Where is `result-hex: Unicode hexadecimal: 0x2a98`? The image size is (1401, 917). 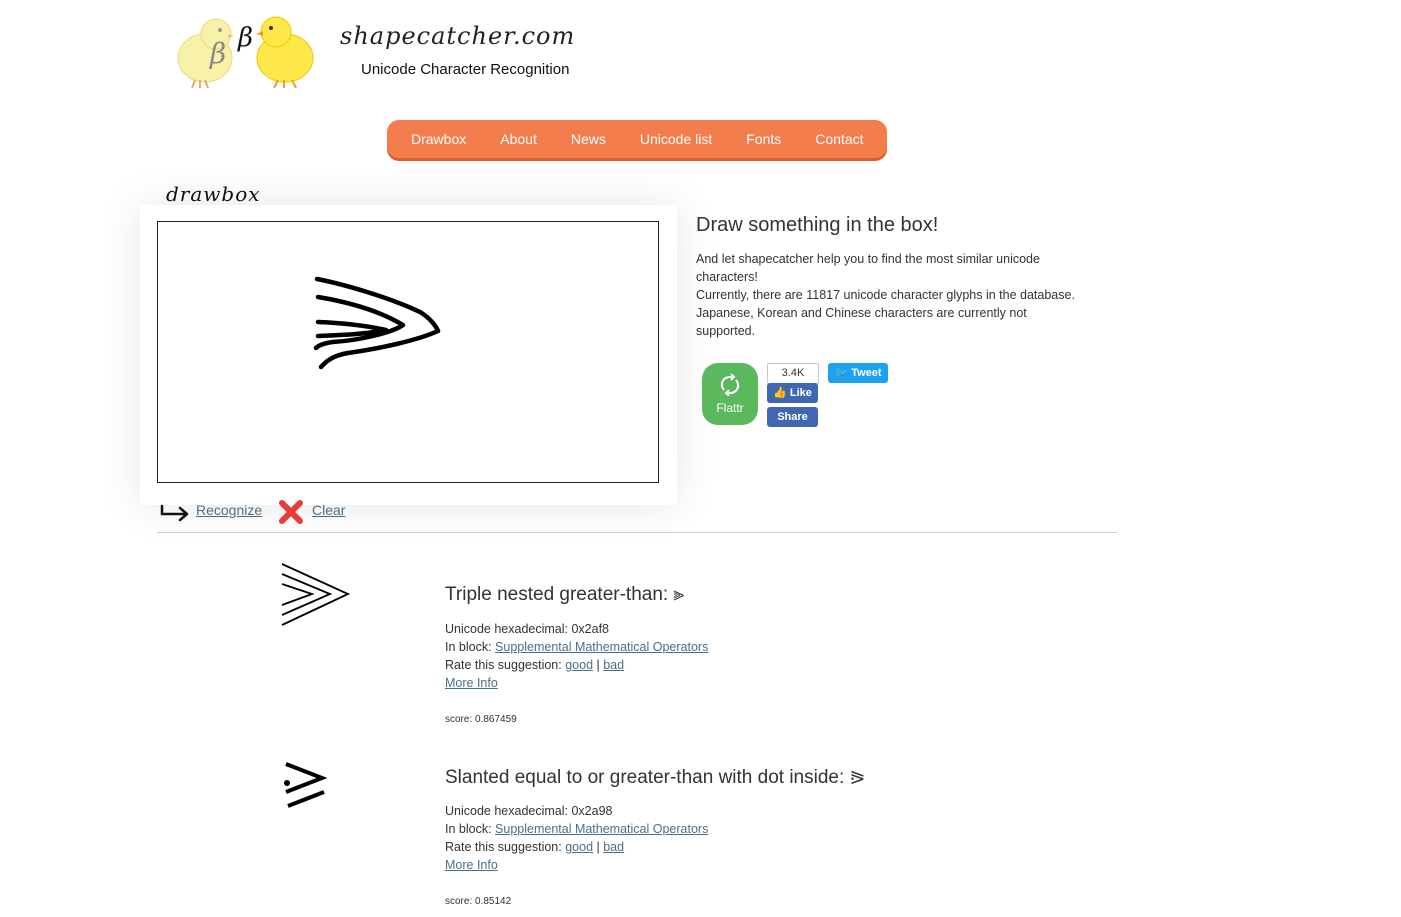
result-hex: Unicode hexadecimal: 0x2a98 is located at coordinates (529, 811).